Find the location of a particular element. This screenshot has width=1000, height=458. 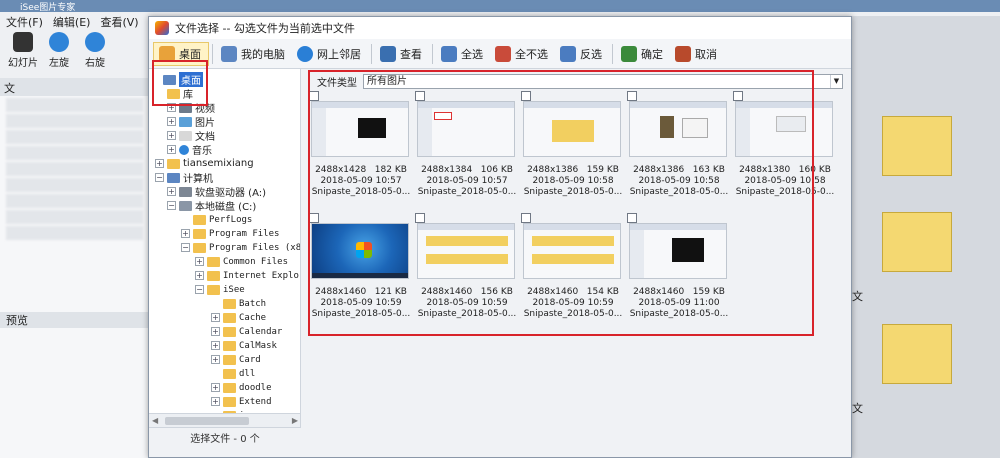

tree-item-cache: + Cache is located at coordinates (238, 317).